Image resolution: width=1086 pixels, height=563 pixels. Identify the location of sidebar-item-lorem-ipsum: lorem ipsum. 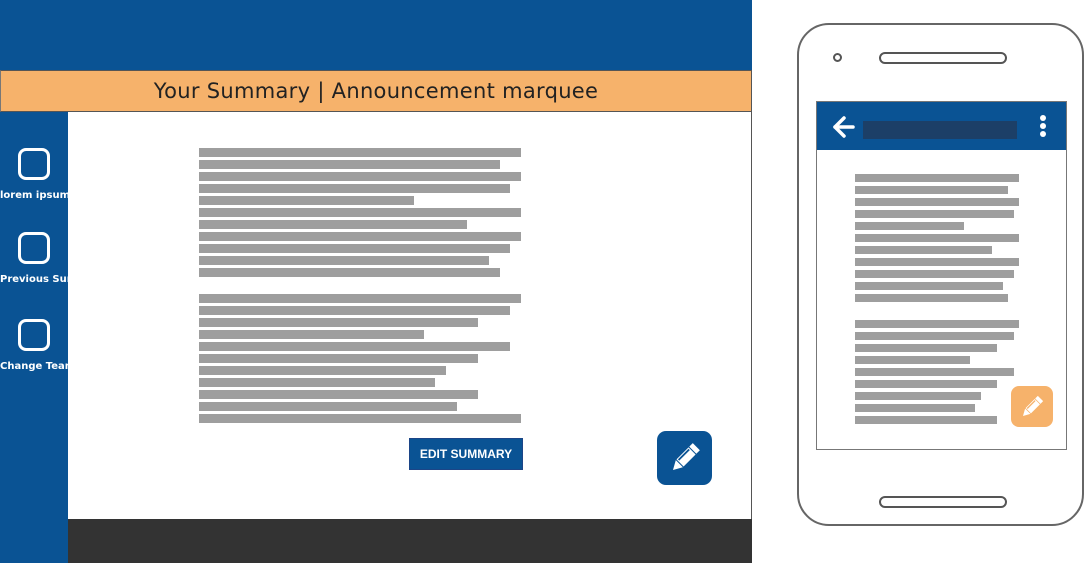
(34, 174).